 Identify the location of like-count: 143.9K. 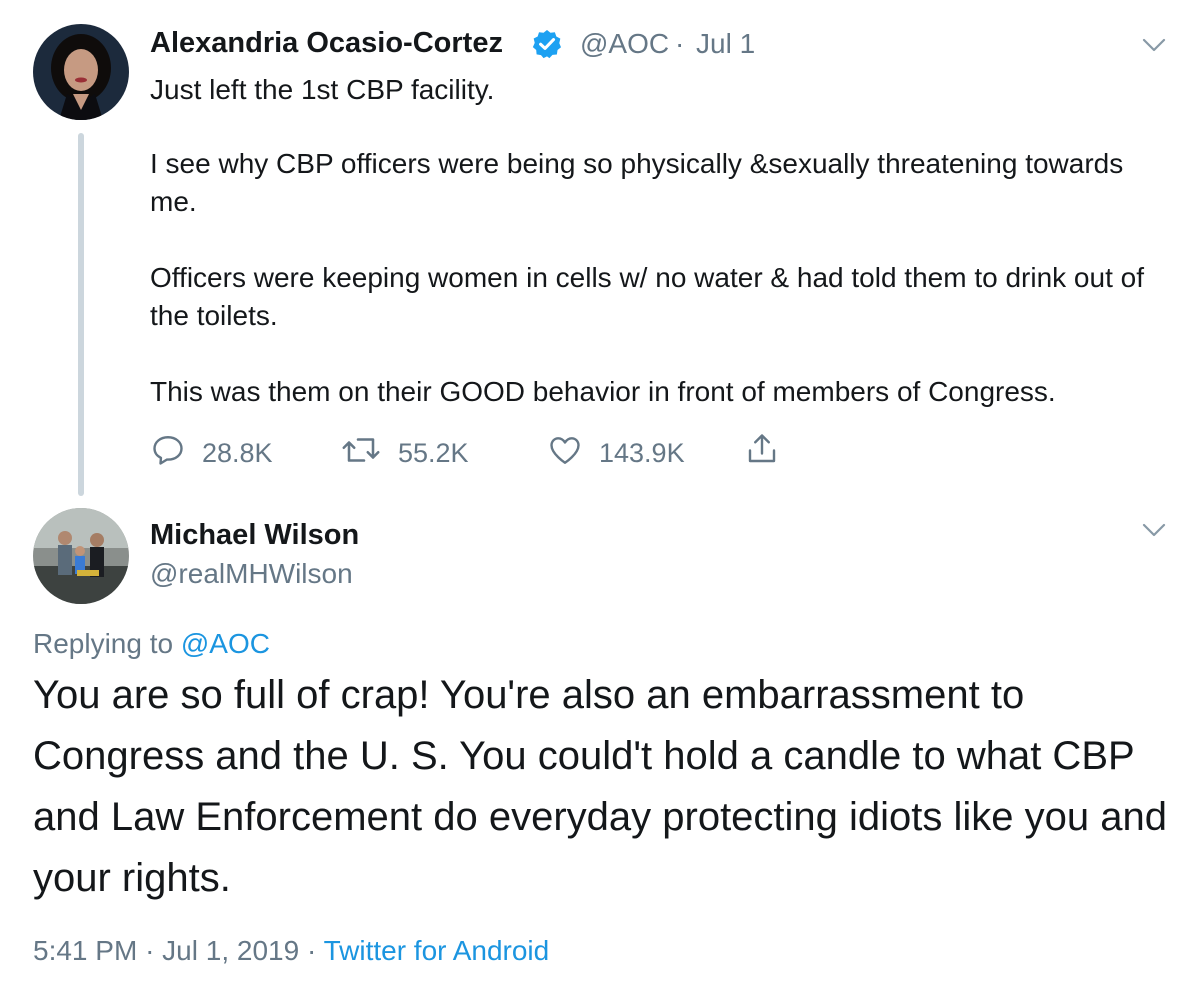
(642, 453).